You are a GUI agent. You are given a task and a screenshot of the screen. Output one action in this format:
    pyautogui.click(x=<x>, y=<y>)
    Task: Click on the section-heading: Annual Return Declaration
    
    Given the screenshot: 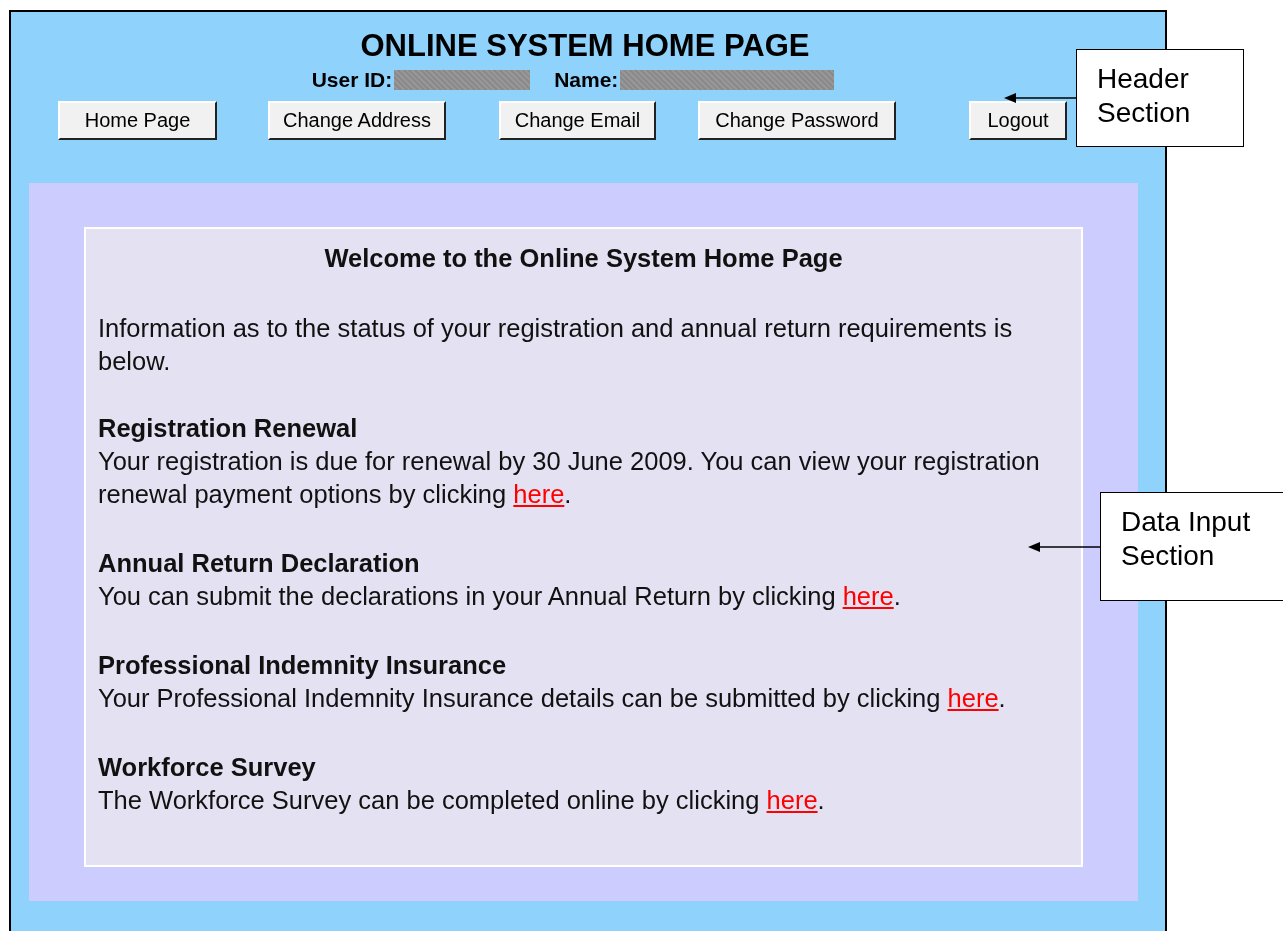 What is the action you would take?
    pyautogui.click(x=259, y=563)
    